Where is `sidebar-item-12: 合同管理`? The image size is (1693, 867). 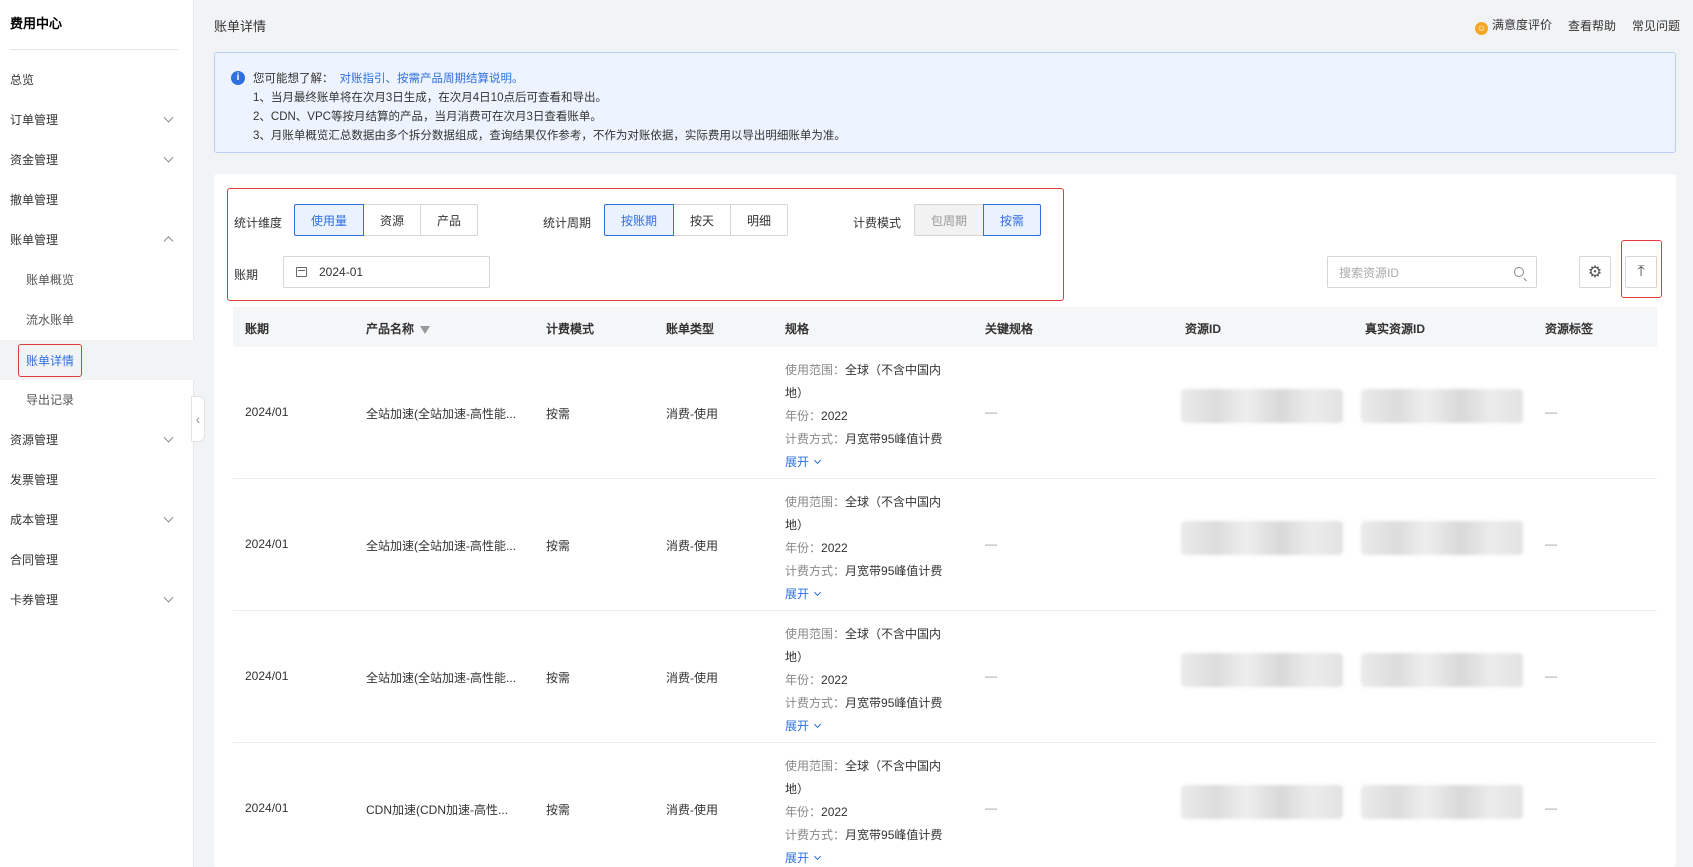
sidebar-item-12: 合同管理 is located at coordinates (97, 559).